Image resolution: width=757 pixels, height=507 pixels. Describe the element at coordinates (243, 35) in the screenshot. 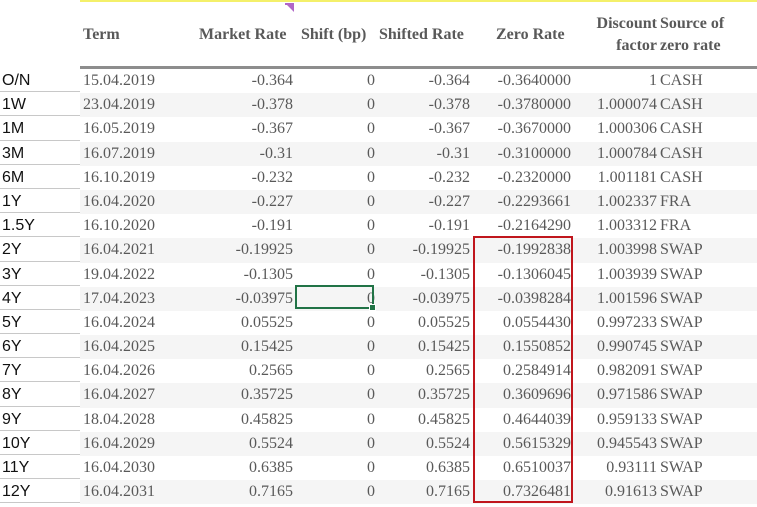

I see `header-market-rate: Market Rate` at that location.